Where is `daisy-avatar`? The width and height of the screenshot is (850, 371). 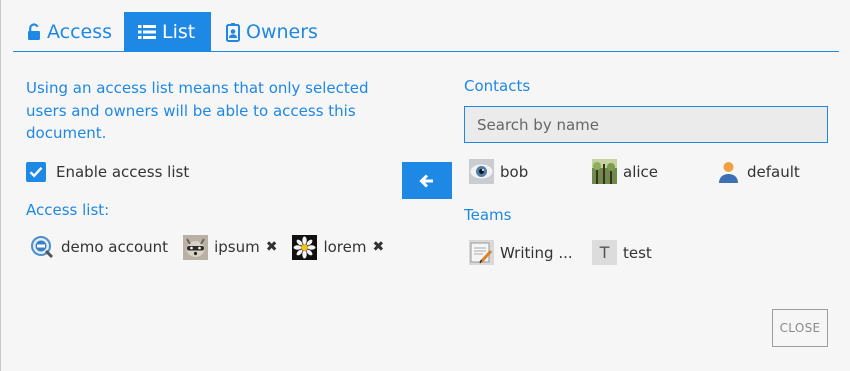
daisy-avatar is located at coordinates (305, 247).